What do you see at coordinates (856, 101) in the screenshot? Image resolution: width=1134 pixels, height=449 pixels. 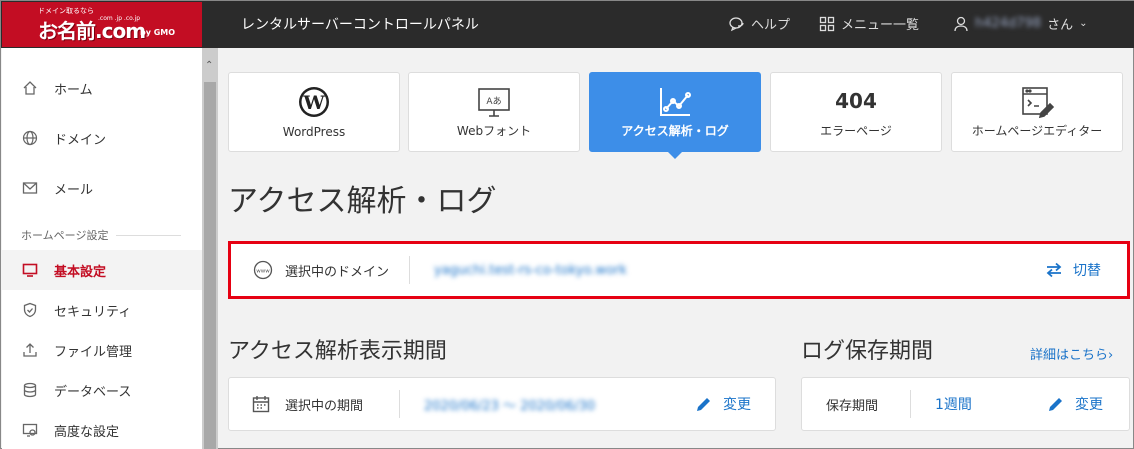 I see `error-404-icon: 404` at bounding box center [856, 101].